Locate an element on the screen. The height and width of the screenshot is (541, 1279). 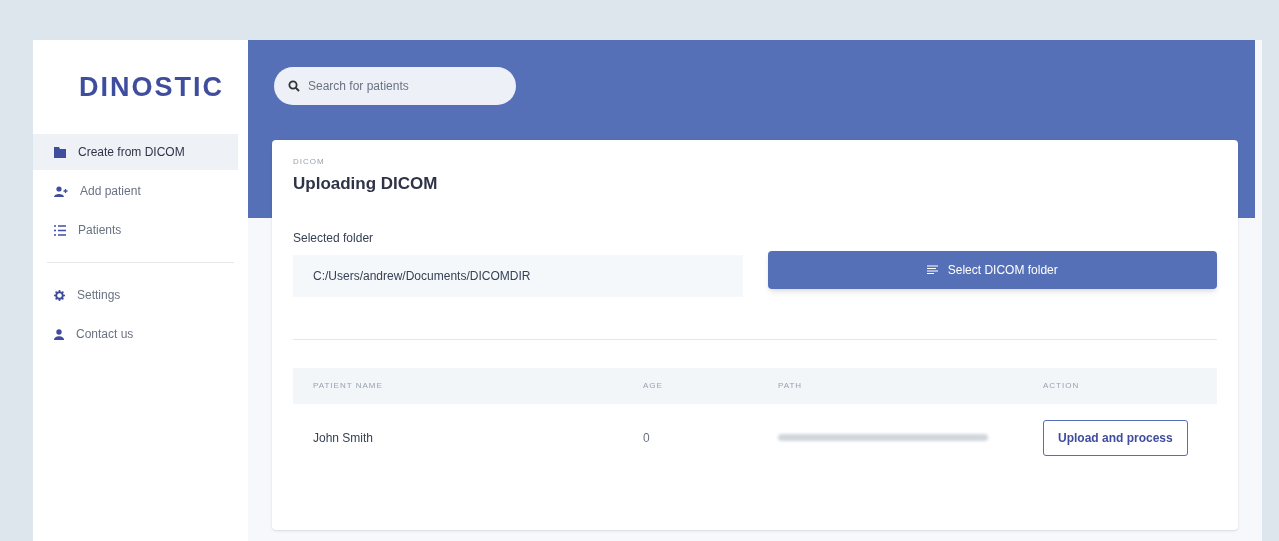
upload-process-button: Upload and process is located at coordinates (1115, 437).